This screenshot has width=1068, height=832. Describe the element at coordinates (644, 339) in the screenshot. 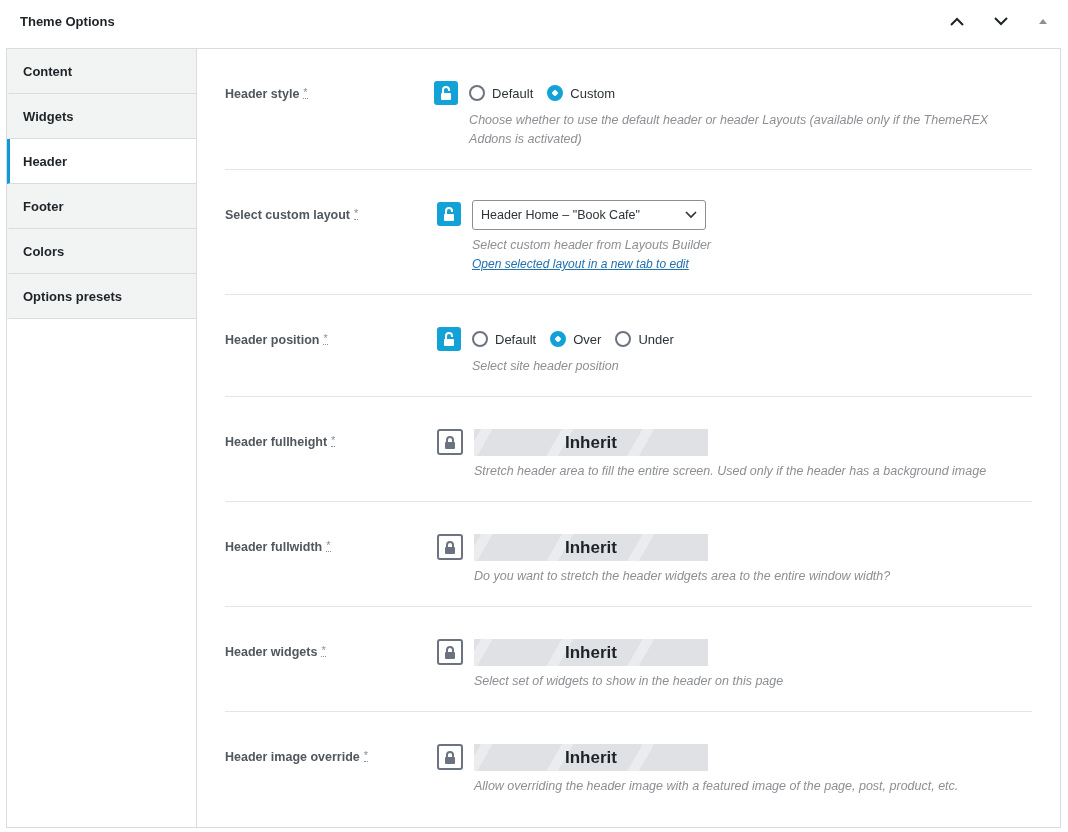

I see `radio-option: Under` at that location.